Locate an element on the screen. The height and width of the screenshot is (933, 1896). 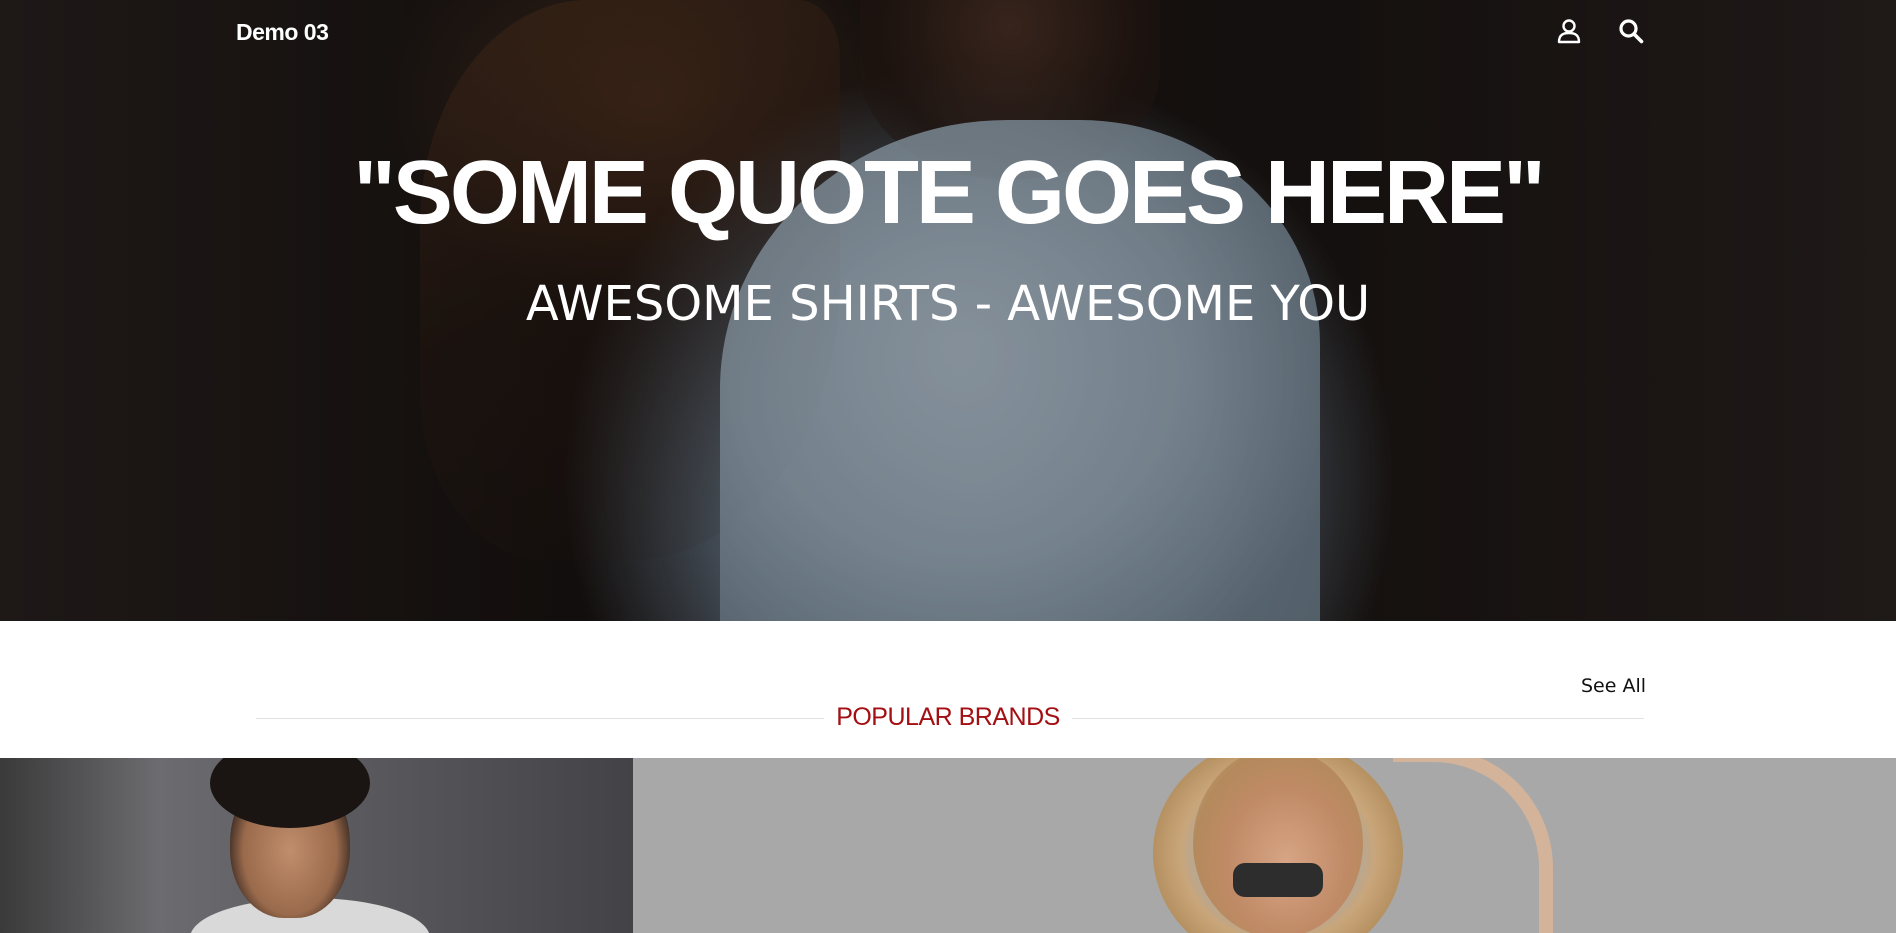
brand-image-arm is located at coordinates (1473, 845).